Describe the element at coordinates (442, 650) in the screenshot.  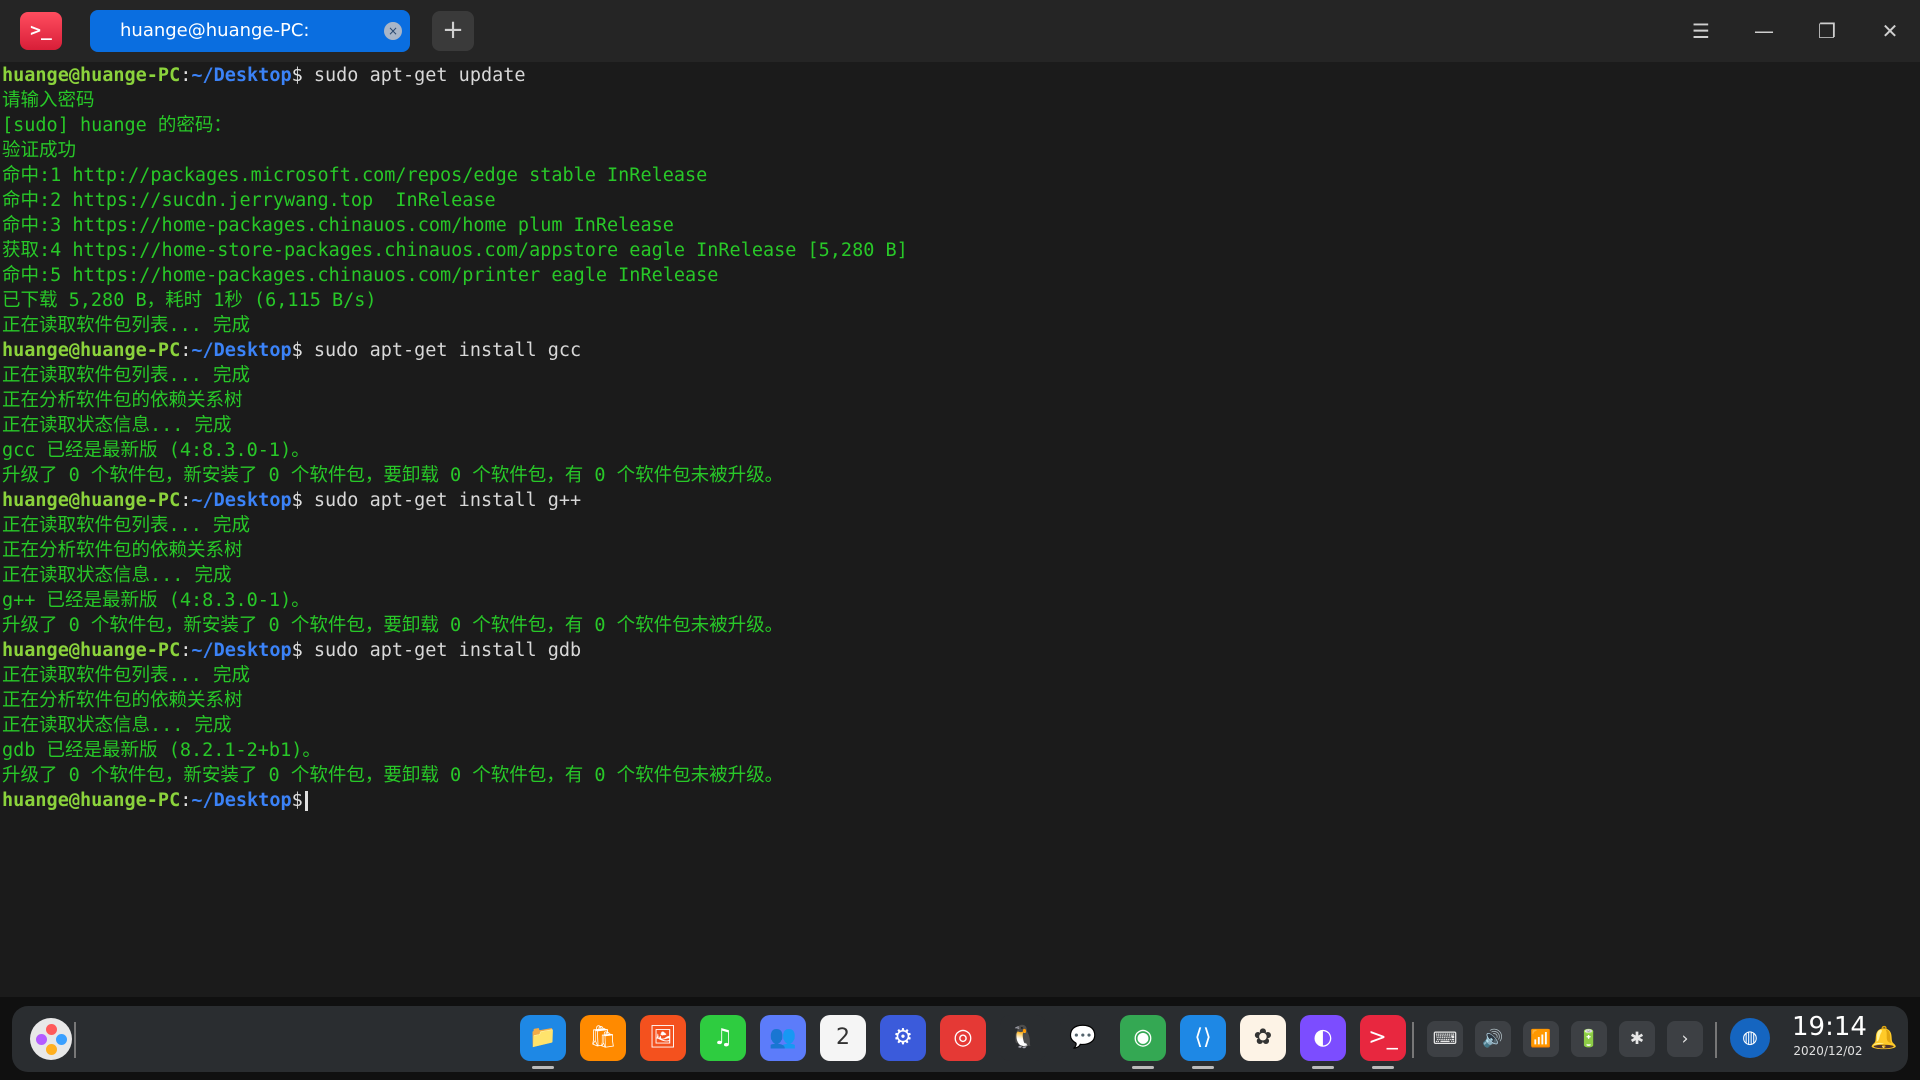
I see `command-text: sudo apt-get install gdb` at that location.